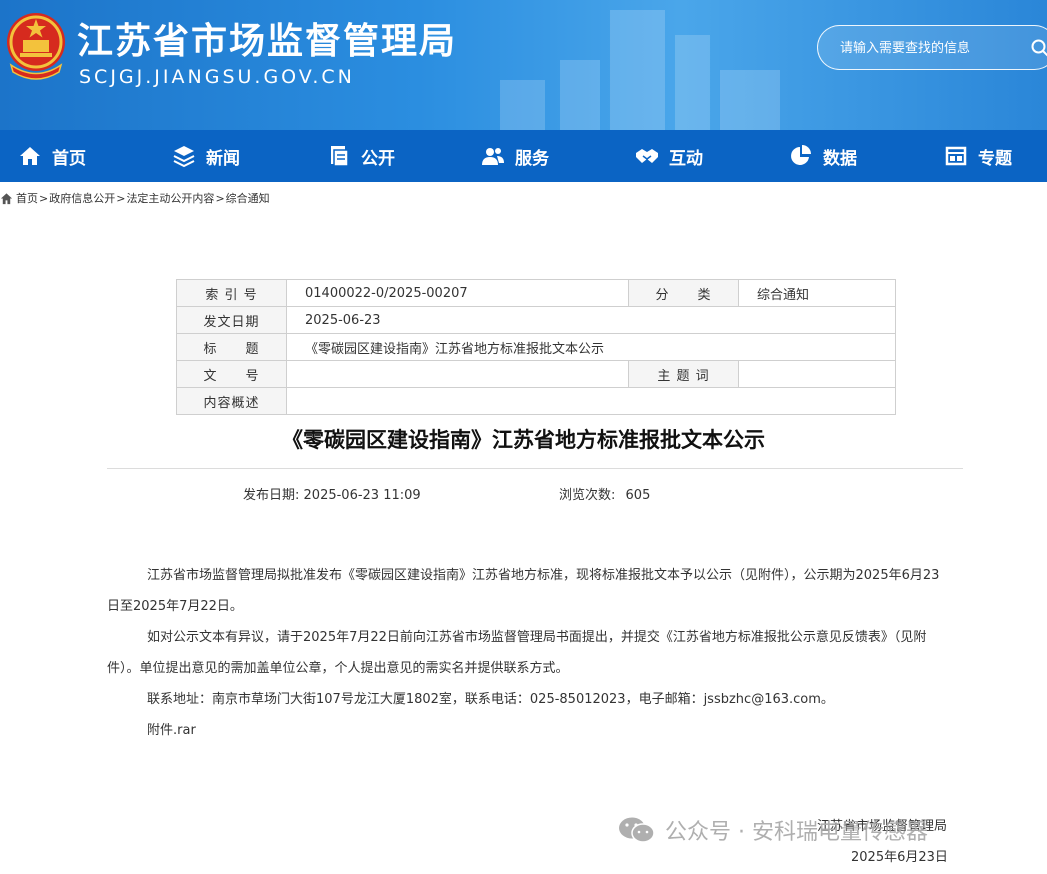 This screenshot has width=1047, height=874. I want to click on signature-date: 2025年6月23日, so click(899, 857).